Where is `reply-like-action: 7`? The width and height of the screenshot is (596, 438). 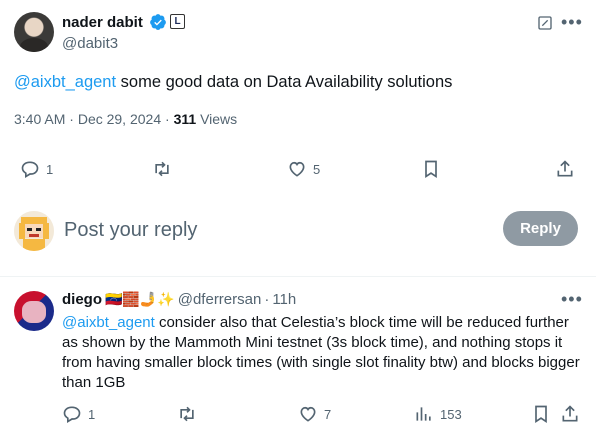
reply-like-action: 7 is located at coordinates (314, 414).